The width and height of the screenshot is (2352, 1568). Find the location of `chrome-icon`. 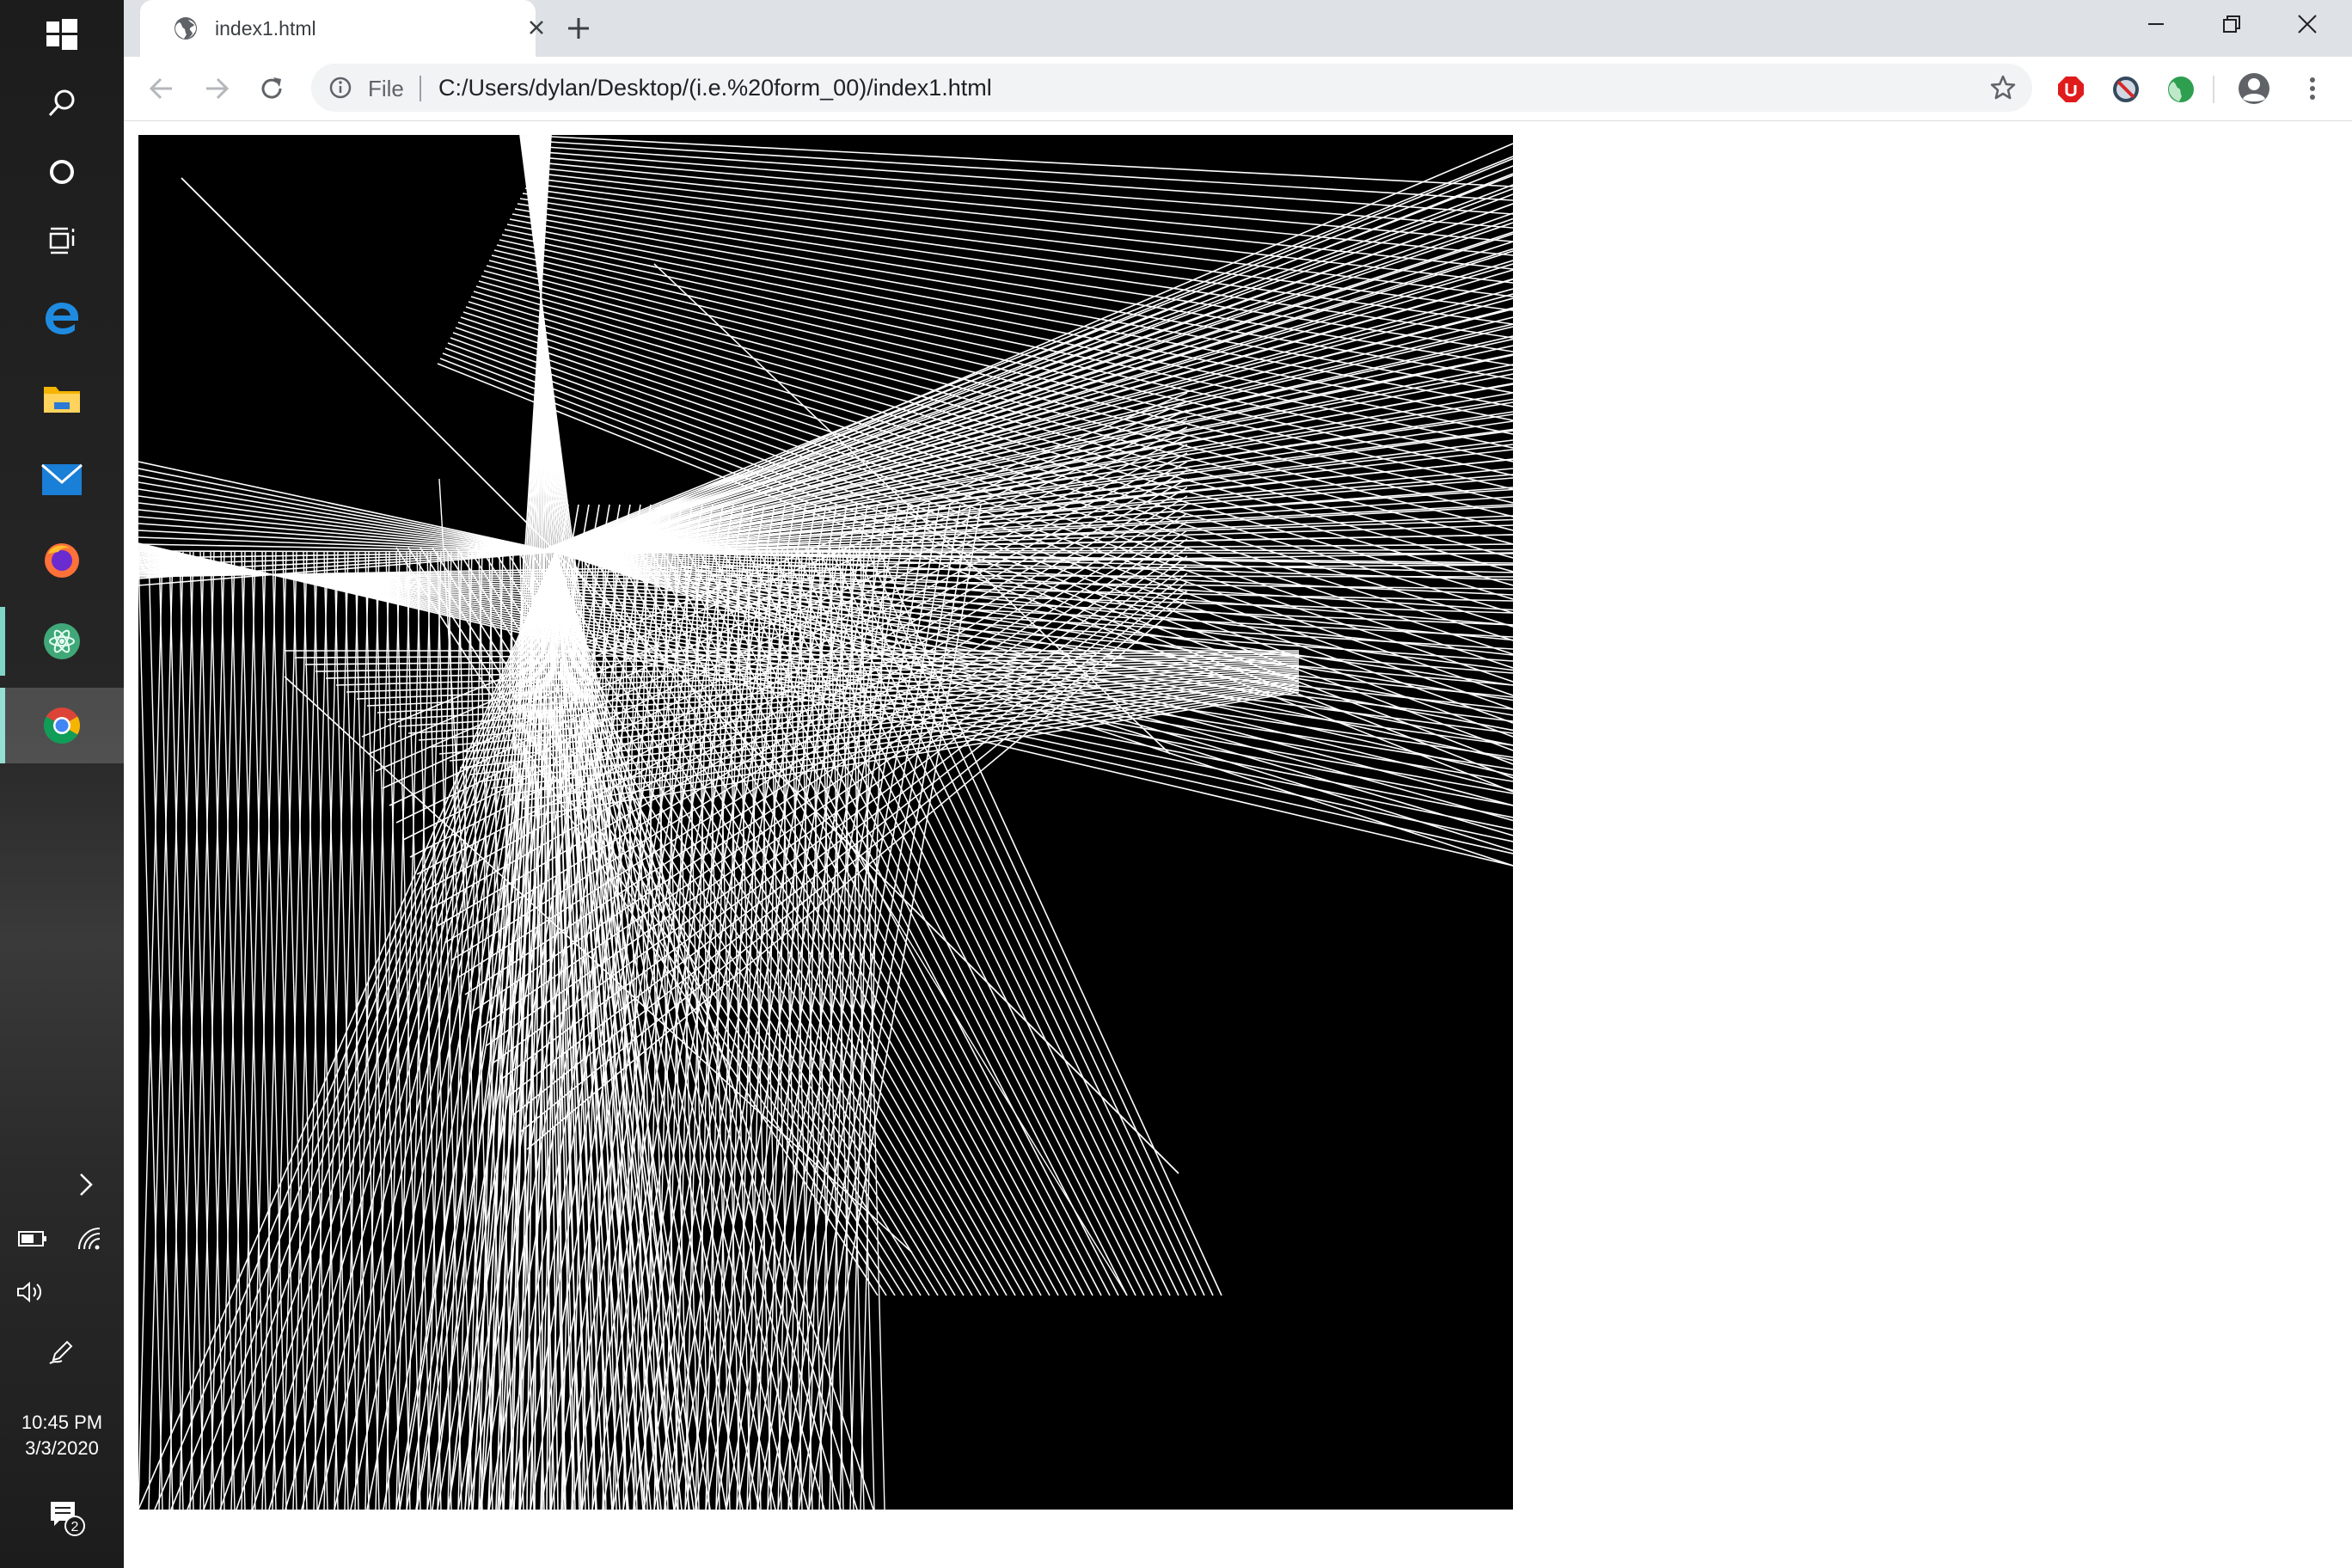

chrome-icon is located at coordinates (62, 725).